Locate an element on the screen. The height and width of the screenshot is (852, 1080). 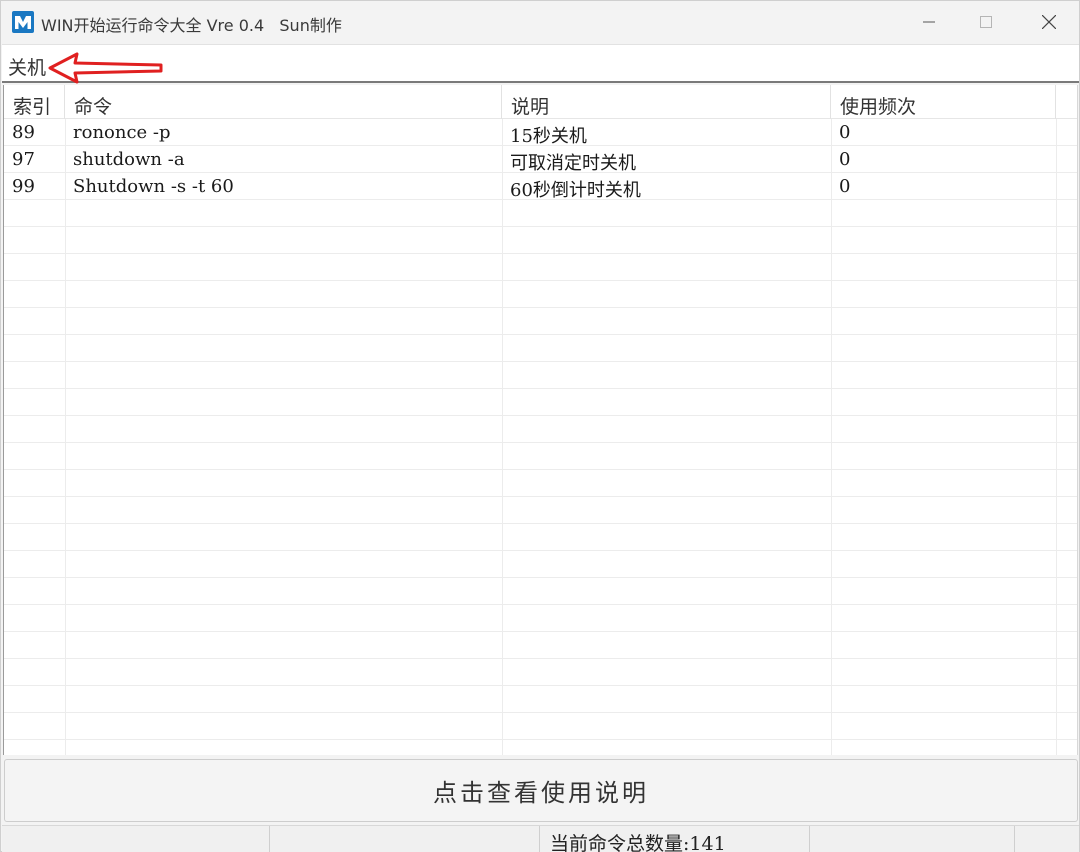
close-icon is located at coordinates (1049, 22).